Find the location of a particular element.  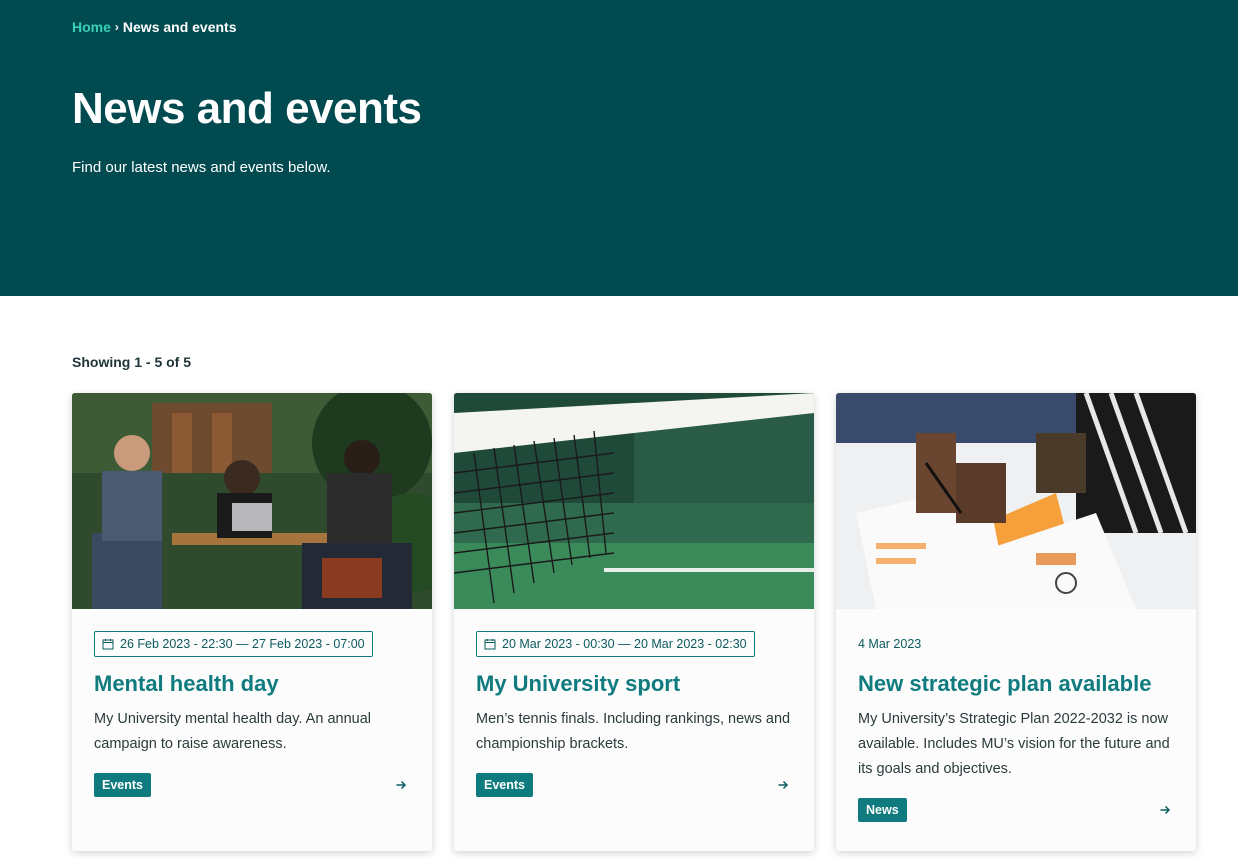

results-summary: Showing 1 - 5 of 5 is located at coordinates (132, 362).